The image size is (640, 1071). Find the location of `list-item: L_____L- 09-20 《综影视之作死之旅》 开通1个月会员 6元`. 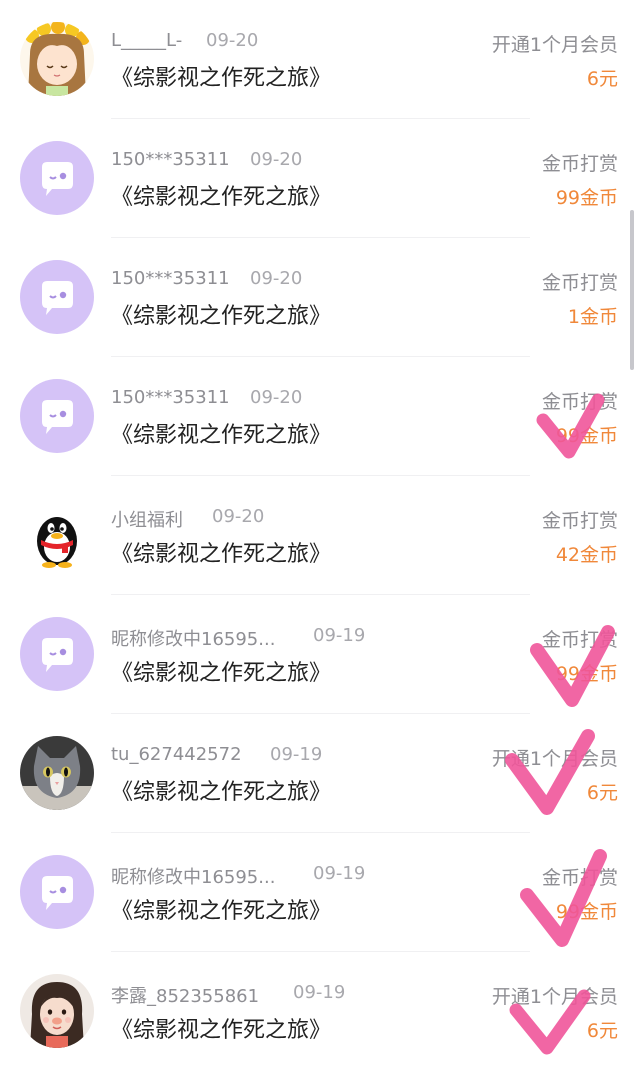

list-item: L_____L- 09-20 《综影视之作死之旅》 开通1个月会员 6元 is located at coordinates (320, 59).